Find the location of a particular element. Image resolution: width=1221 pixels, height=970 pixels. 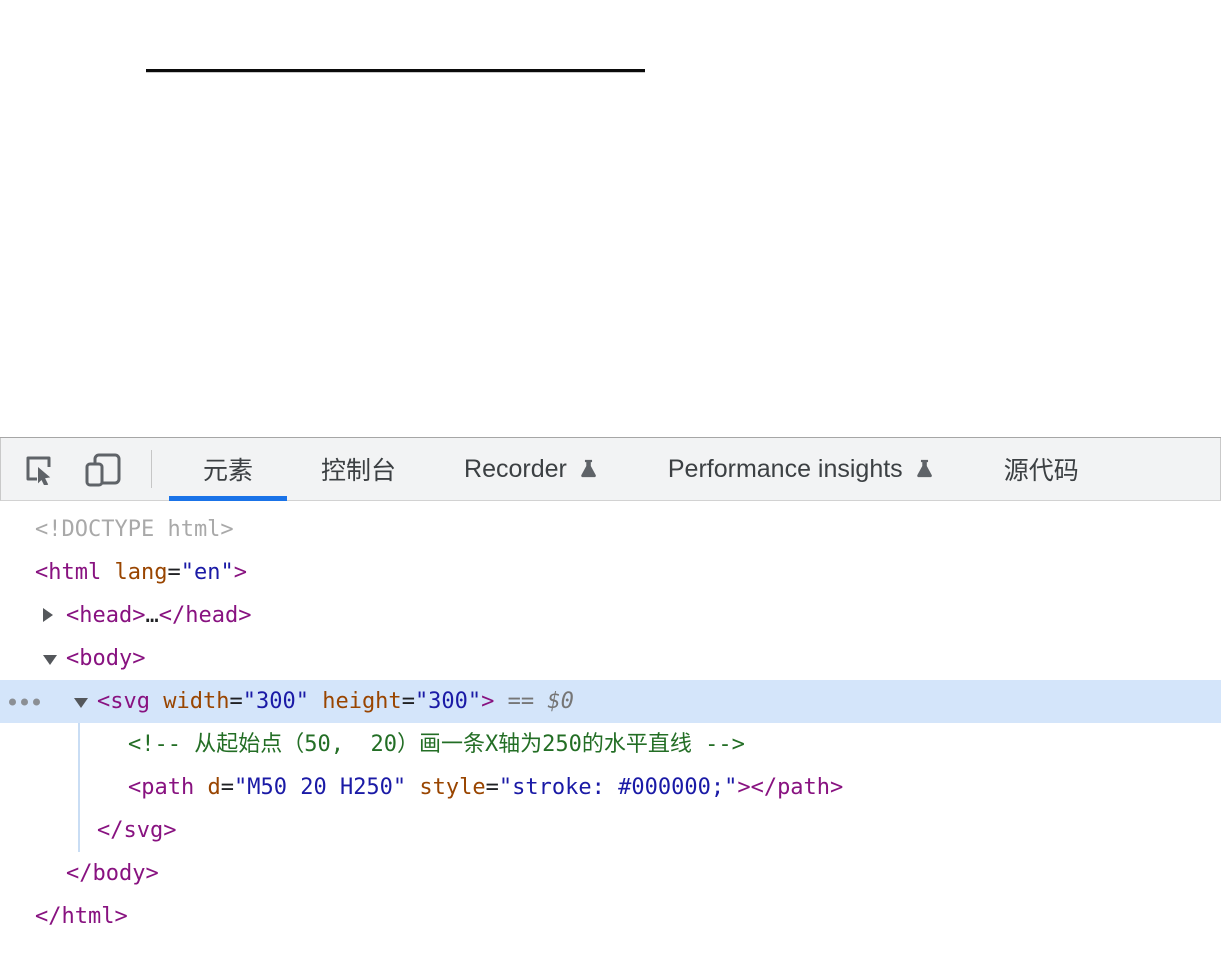

tree-row-3: <head>…</head> is located at coordinates (610, 615).